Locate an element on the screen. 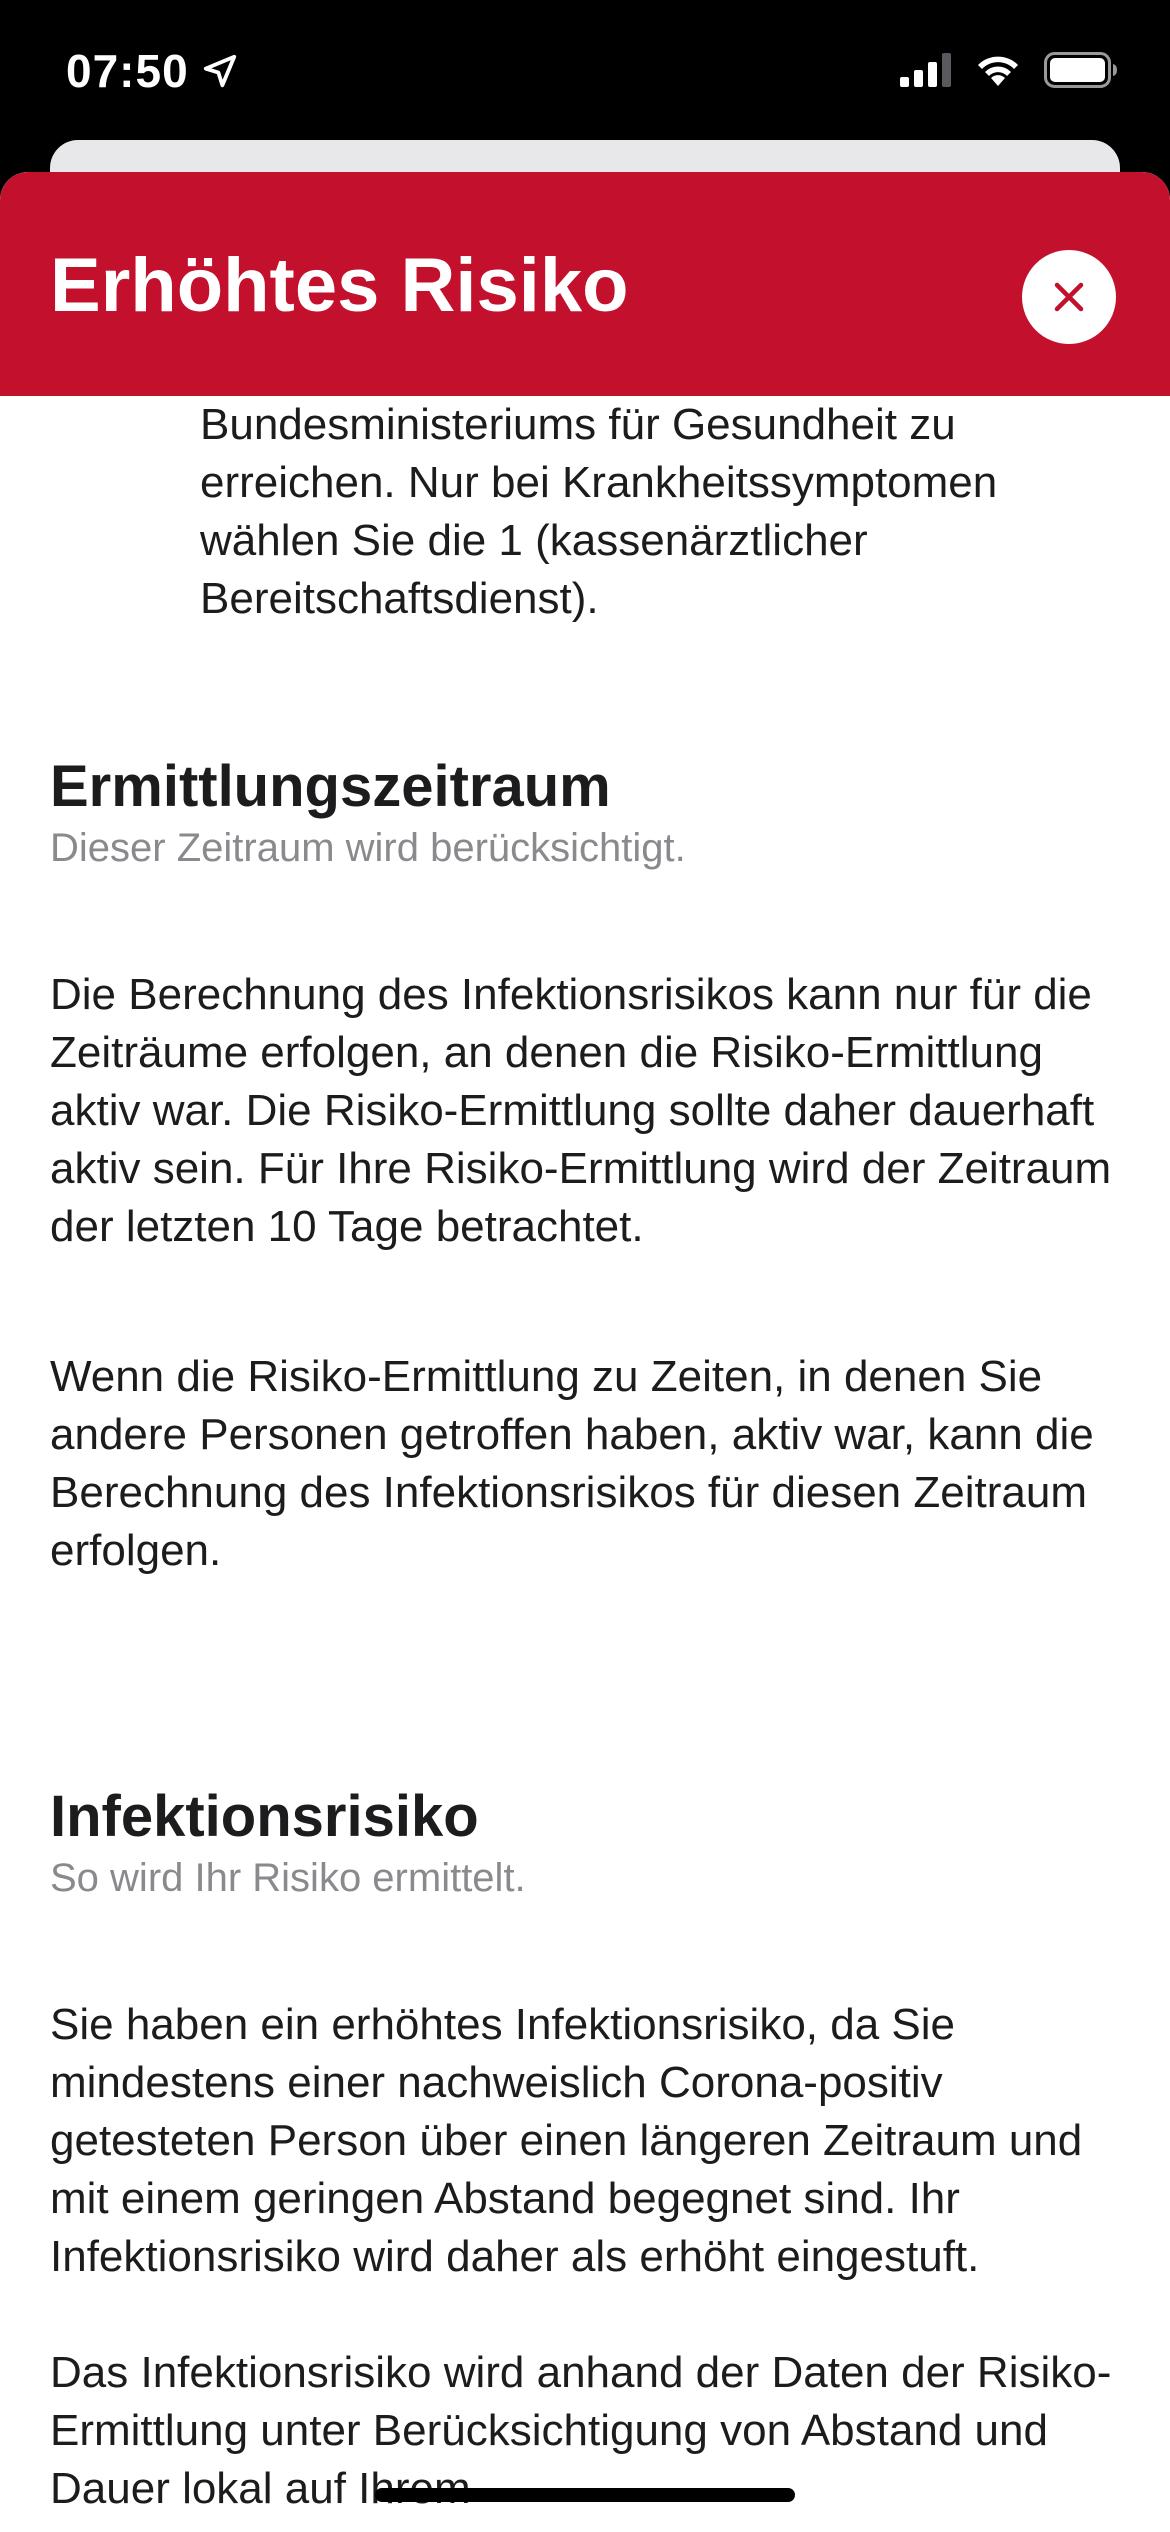 This screenshot has height=2532, width=1170. status-time: 07:50 is located at coordinates (127, 71).